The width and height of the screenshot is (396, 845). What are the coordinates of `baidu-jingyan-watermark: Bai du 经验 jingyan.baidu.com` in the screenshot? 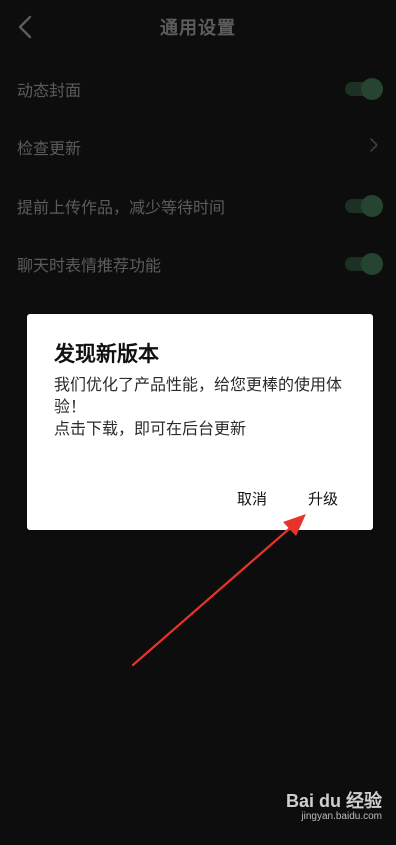 It's located at (330, 809).